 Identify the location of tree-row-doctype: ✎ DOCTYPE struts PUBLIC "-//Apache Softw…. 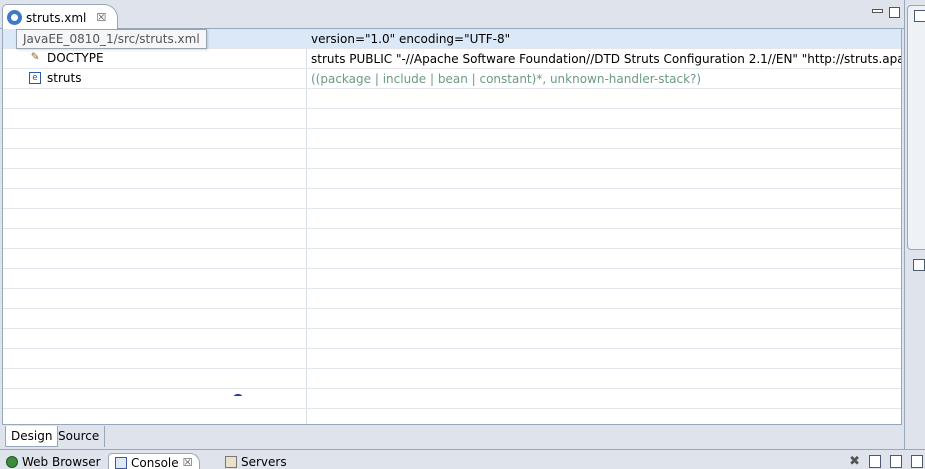
(452, 59).